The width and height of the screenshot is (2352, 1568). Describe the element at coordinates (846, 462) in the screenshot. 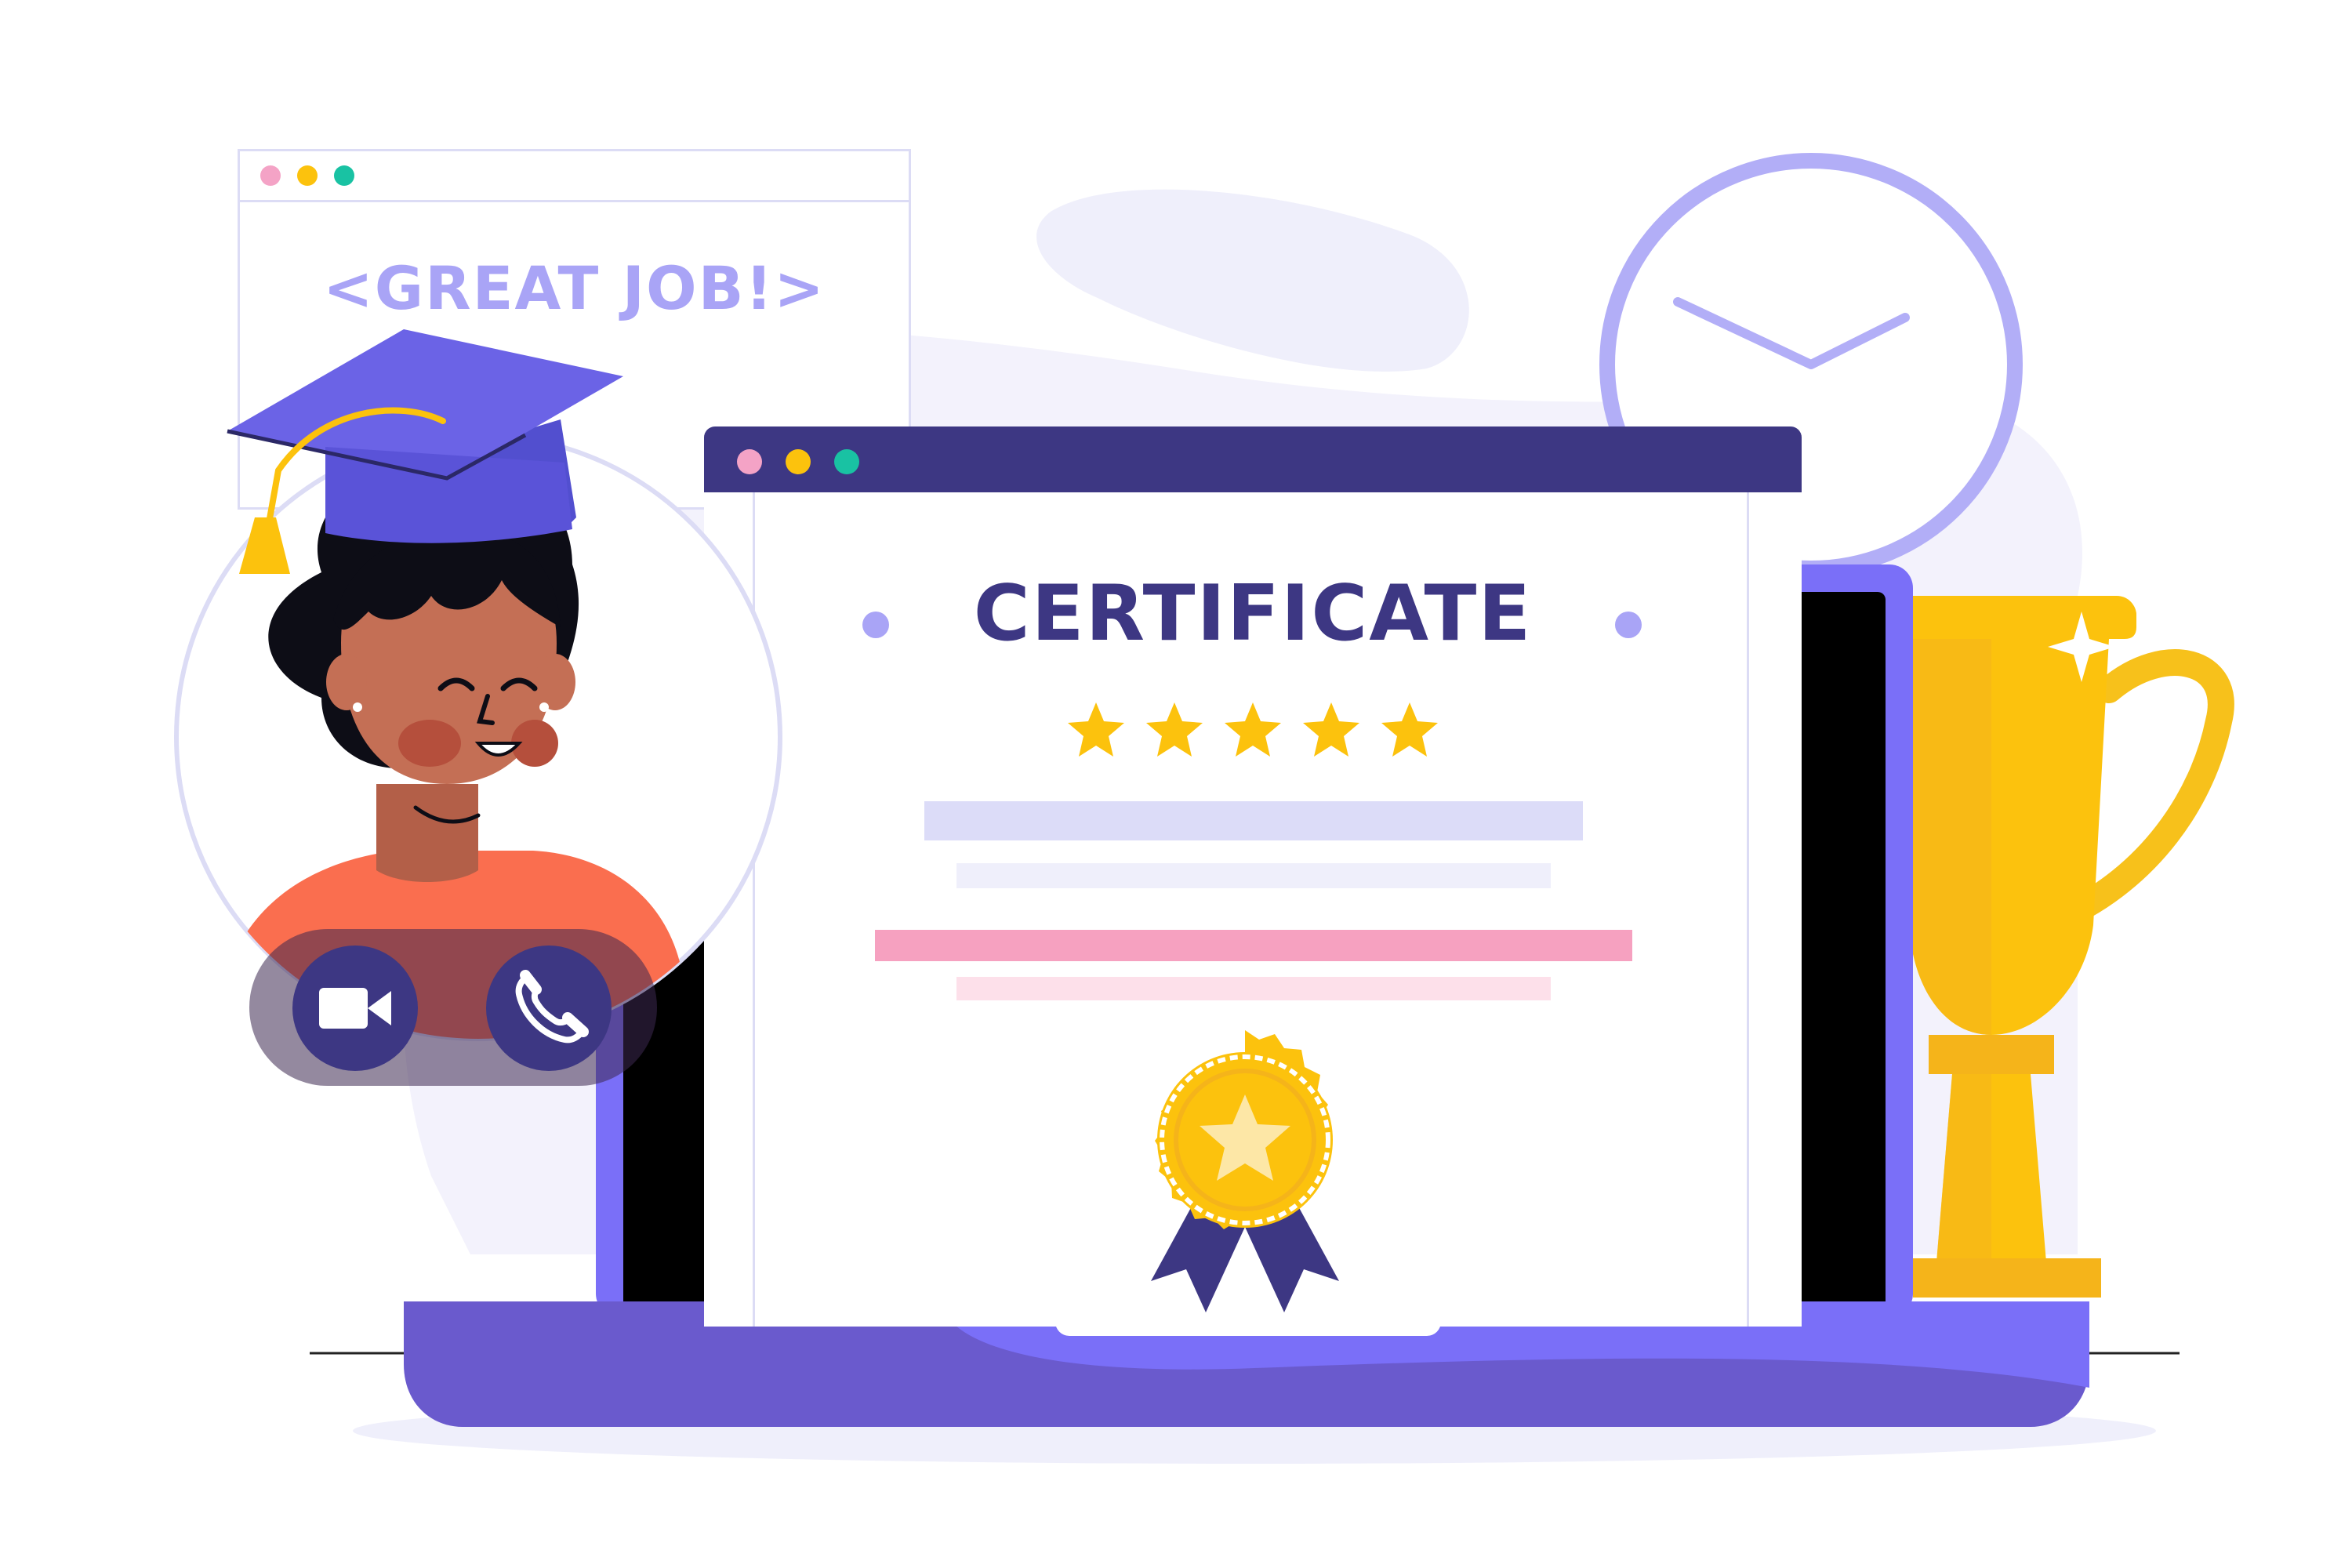

I see `window-dot-green` at that location.